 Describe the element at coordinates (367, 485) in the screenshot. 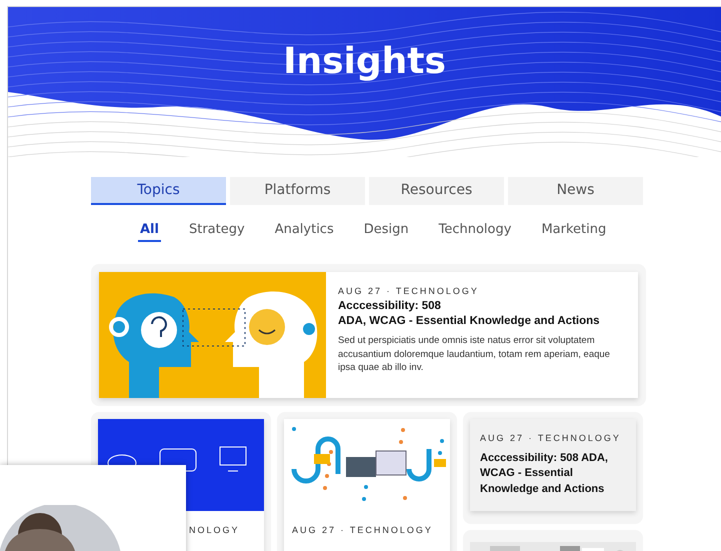

I see `article-card: AUG 27 · TECHNOLOGY` at that location.